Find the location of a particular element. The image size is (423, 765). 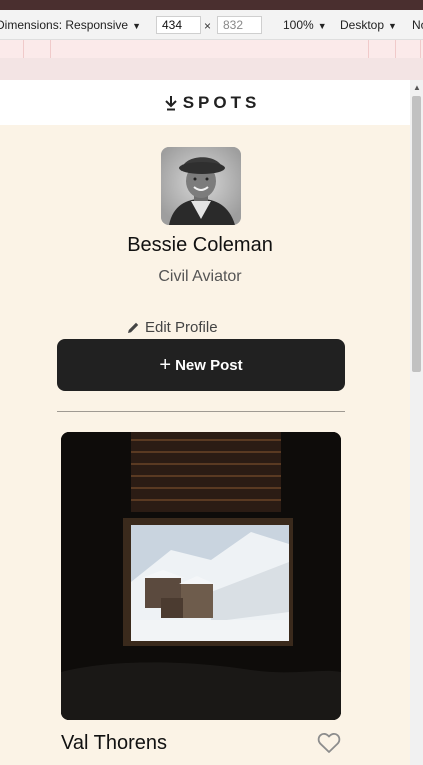

scrollbar: ▲ is located at coordinates (416, 422).